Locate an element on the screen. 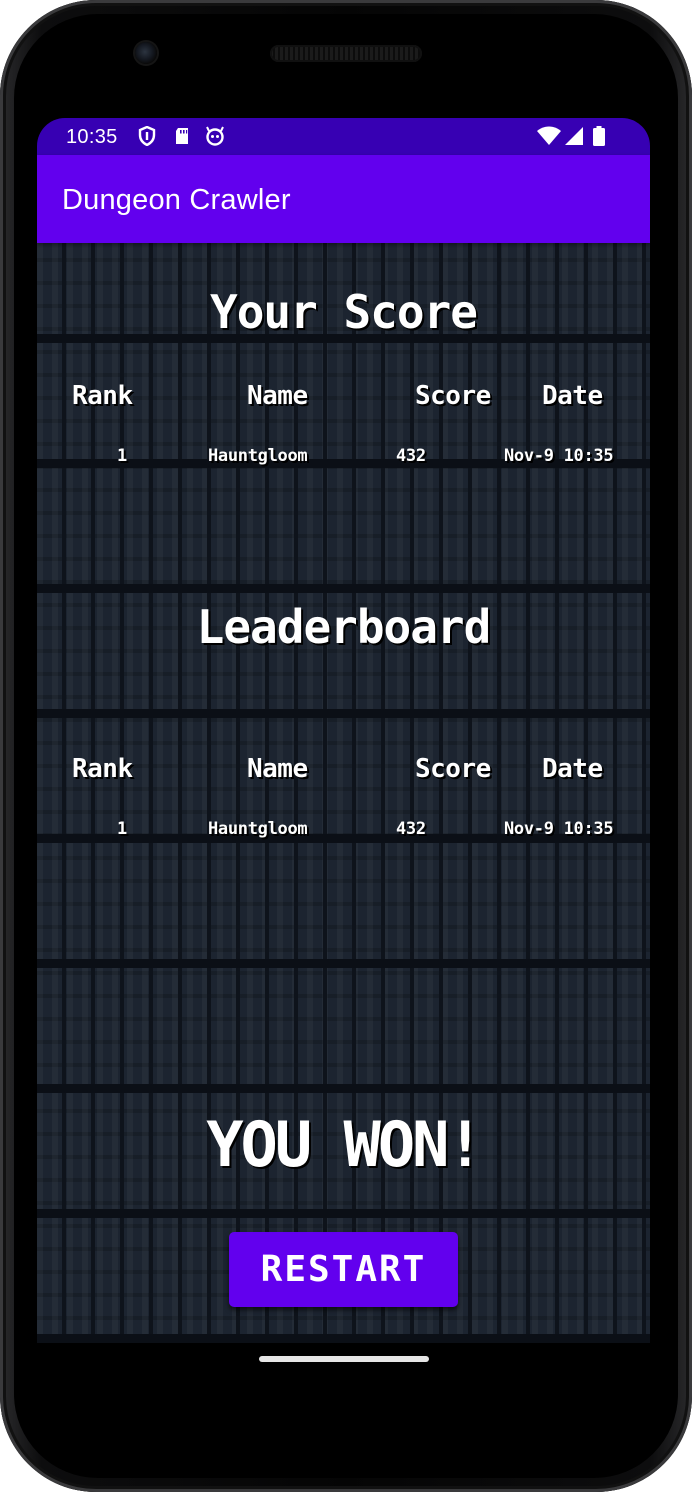 The image size is (692, 1492). signal-icon is located at coordinates (574, 136).